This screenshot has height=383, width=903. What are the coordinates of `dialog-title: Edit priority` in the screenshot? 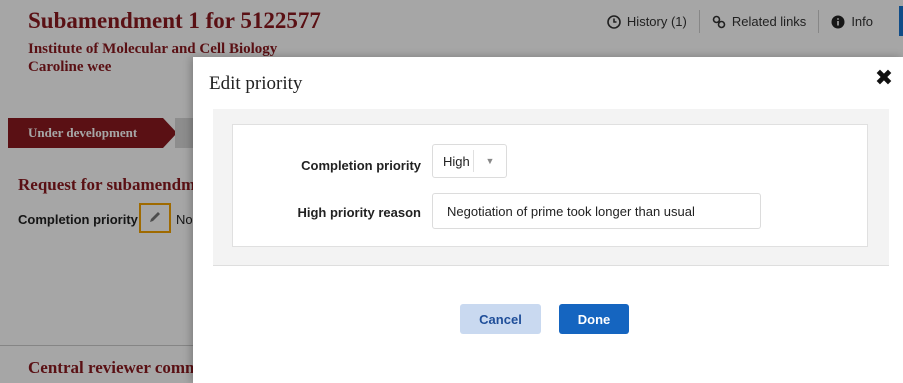 It's located at (256, 83).